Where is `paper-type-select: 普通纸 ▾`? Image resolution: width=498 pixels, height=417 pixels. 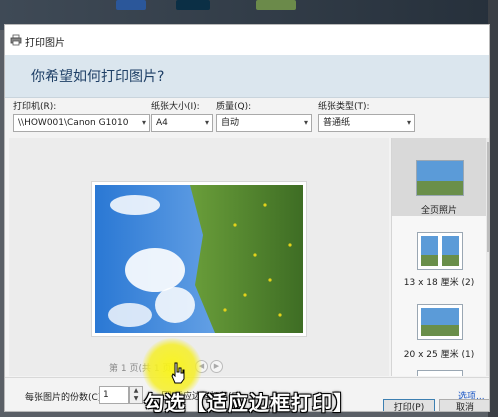 paper-type-select: 普通纸 ▾ is located at coordinates (366, 123).